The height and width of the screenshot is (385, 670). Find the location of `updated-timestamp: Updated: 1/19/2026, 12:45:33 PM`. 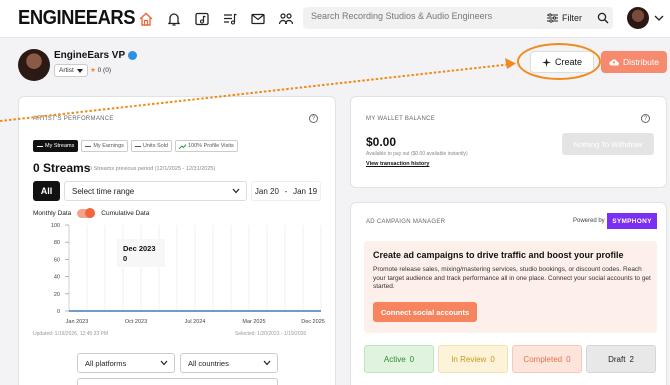

updated-timestamp: Updated: 1/19/2026, 12:45:33 PM is located at coordinates (71, 334).